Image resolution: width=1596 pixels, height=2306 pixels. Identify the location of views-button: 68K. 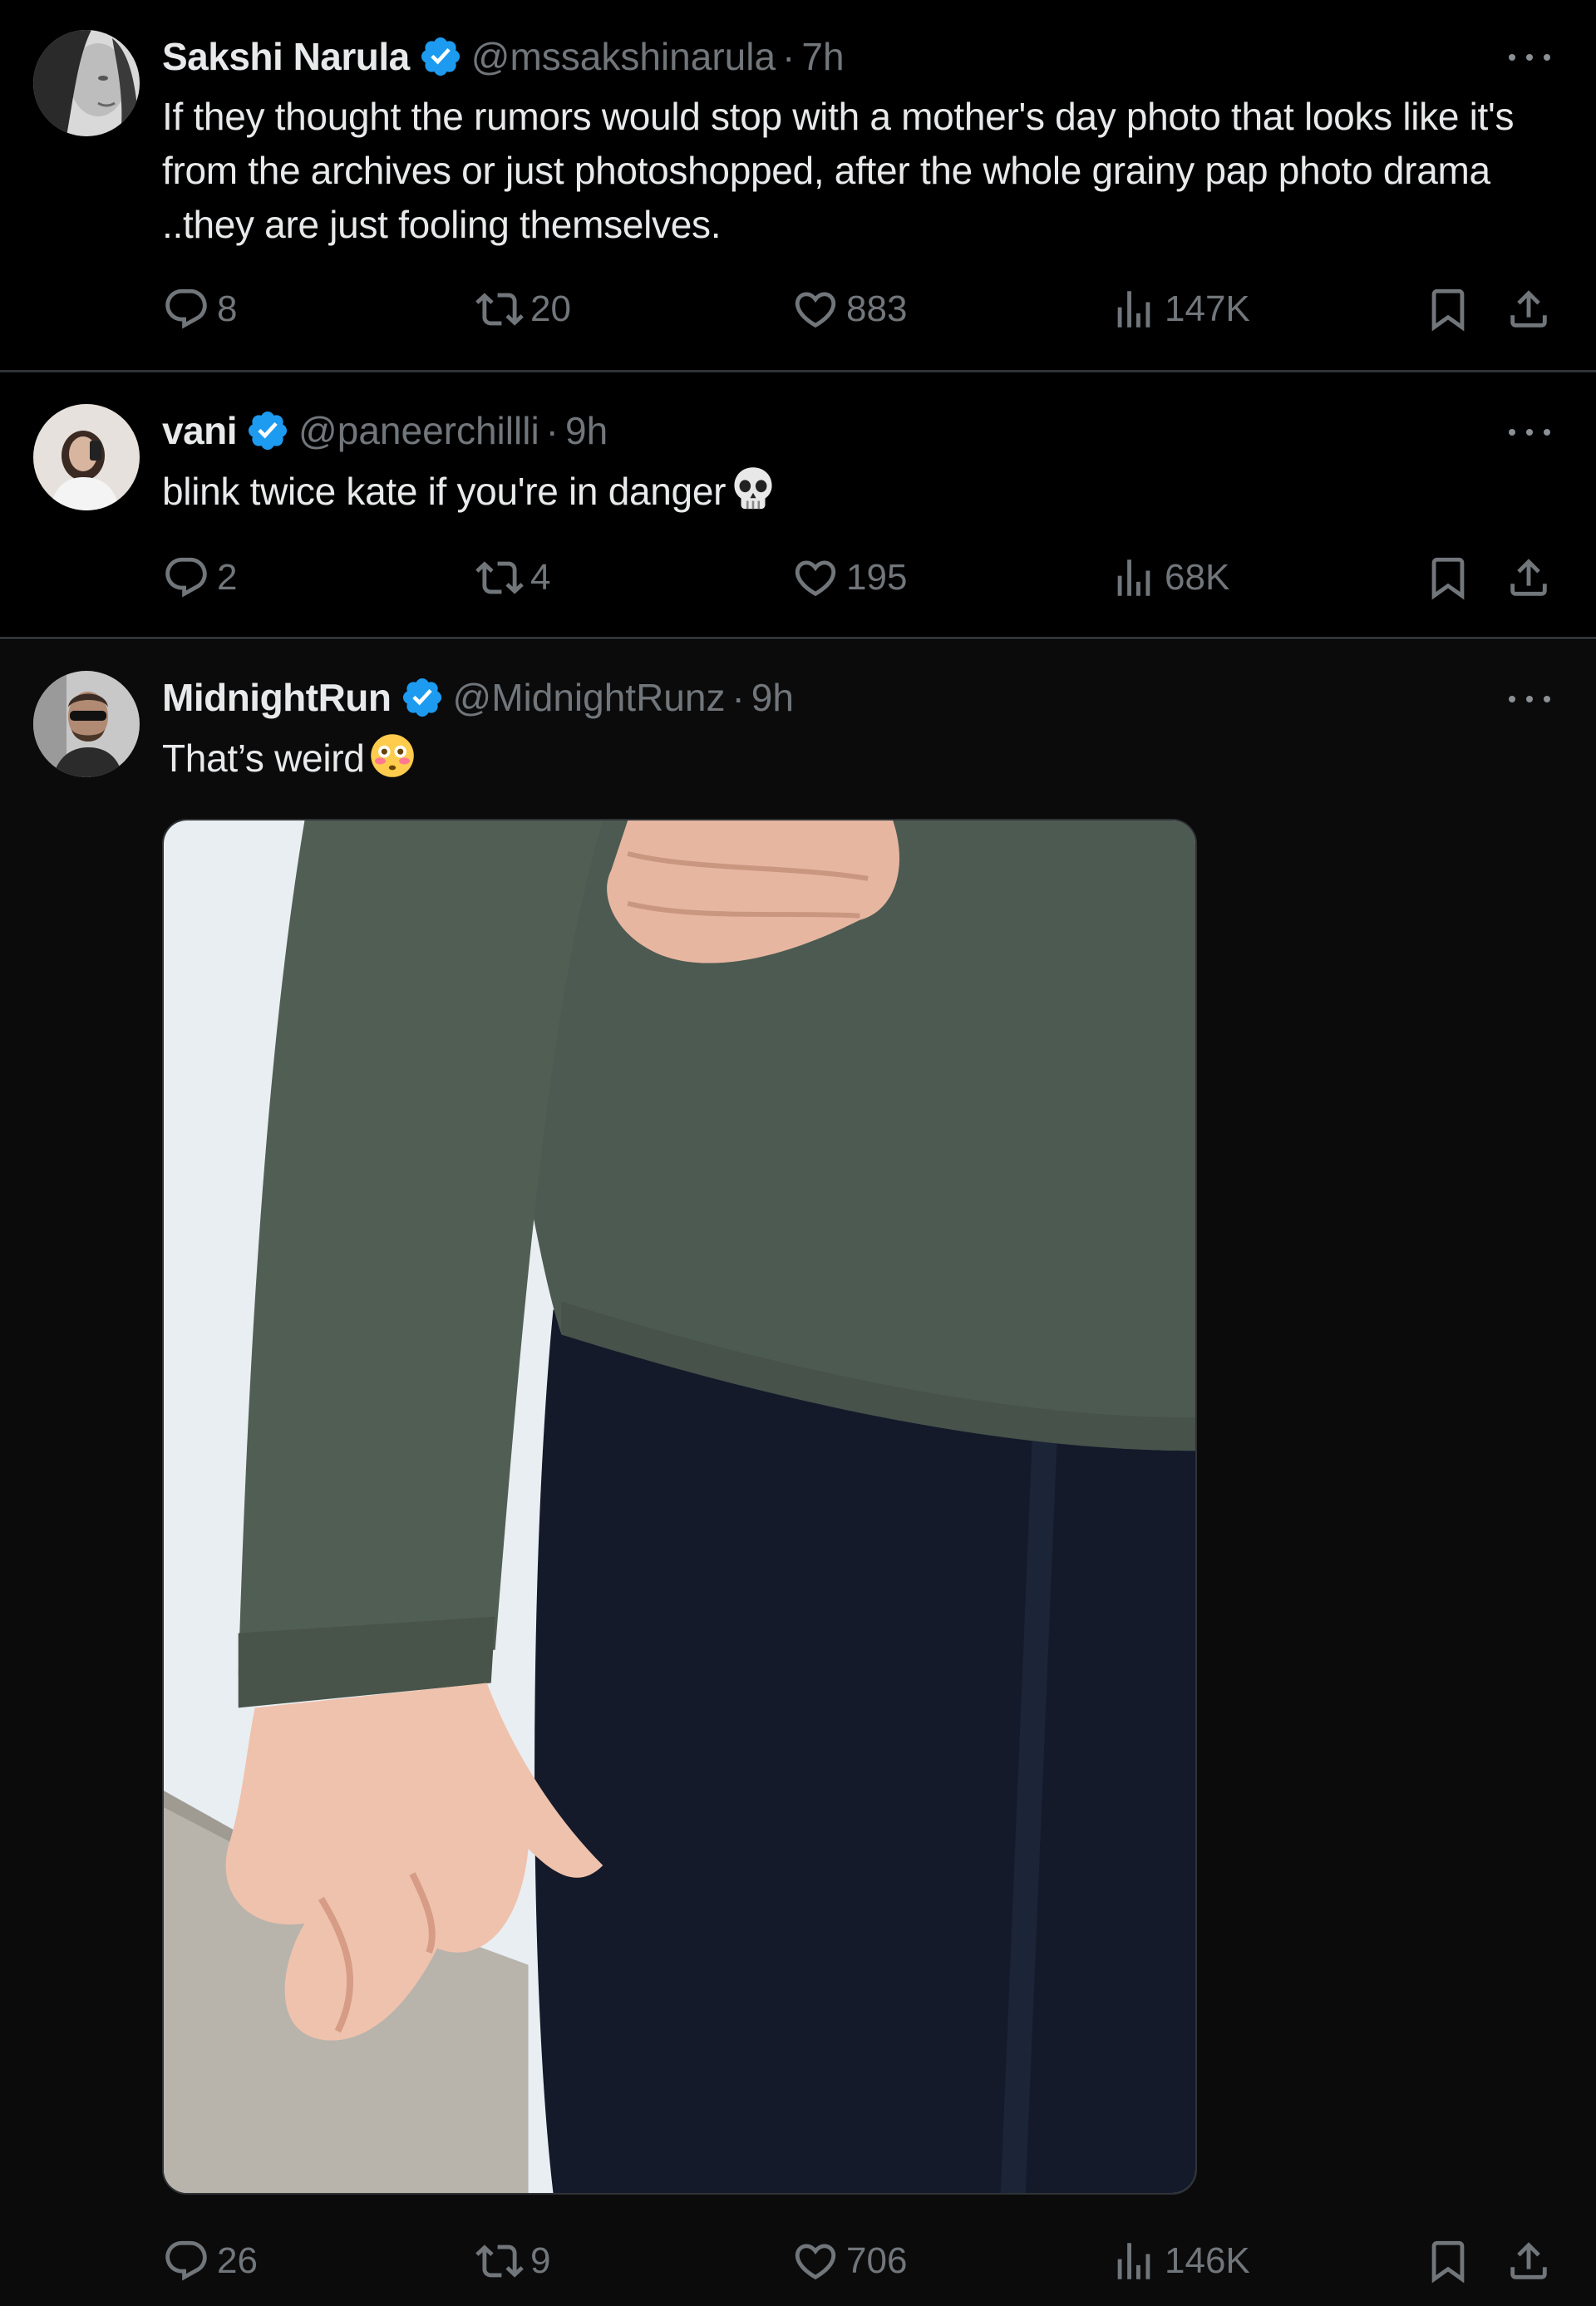
(1169, 578).